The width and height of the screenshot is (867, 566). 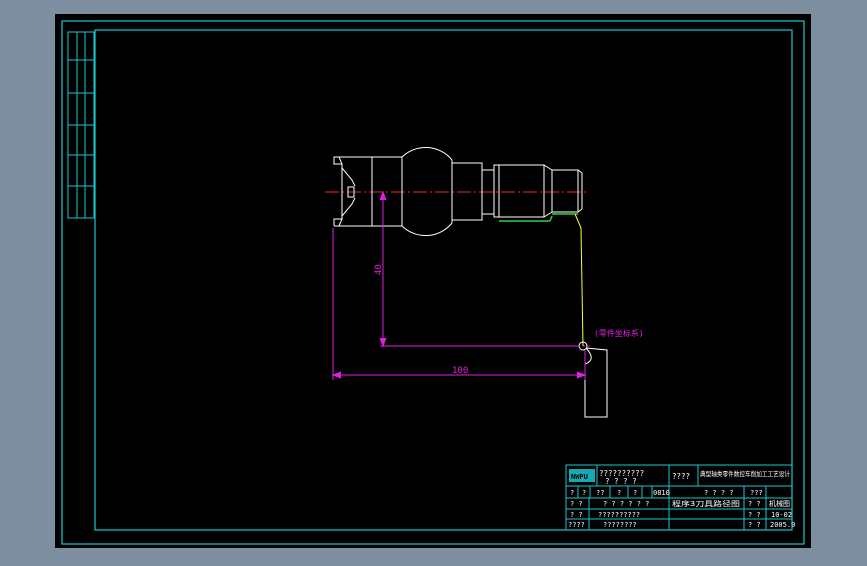 I want to click on dim-vertical-text: 40, so click(x=379, y=269).